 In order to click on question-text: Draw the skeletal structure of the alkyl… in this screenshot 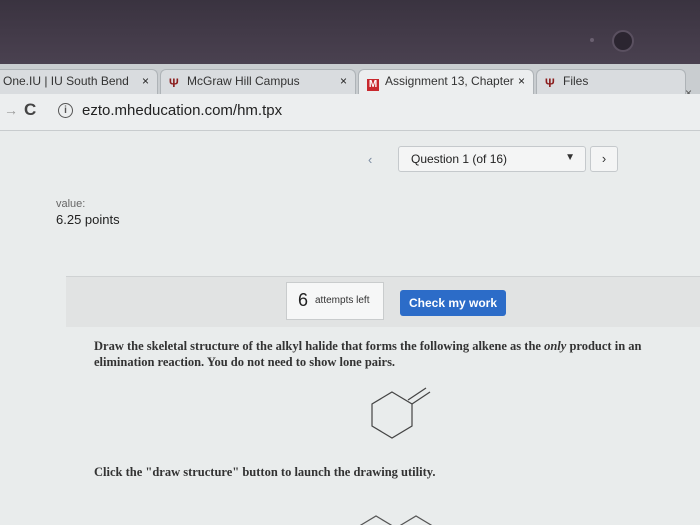, I will do `click(394, 354)`.